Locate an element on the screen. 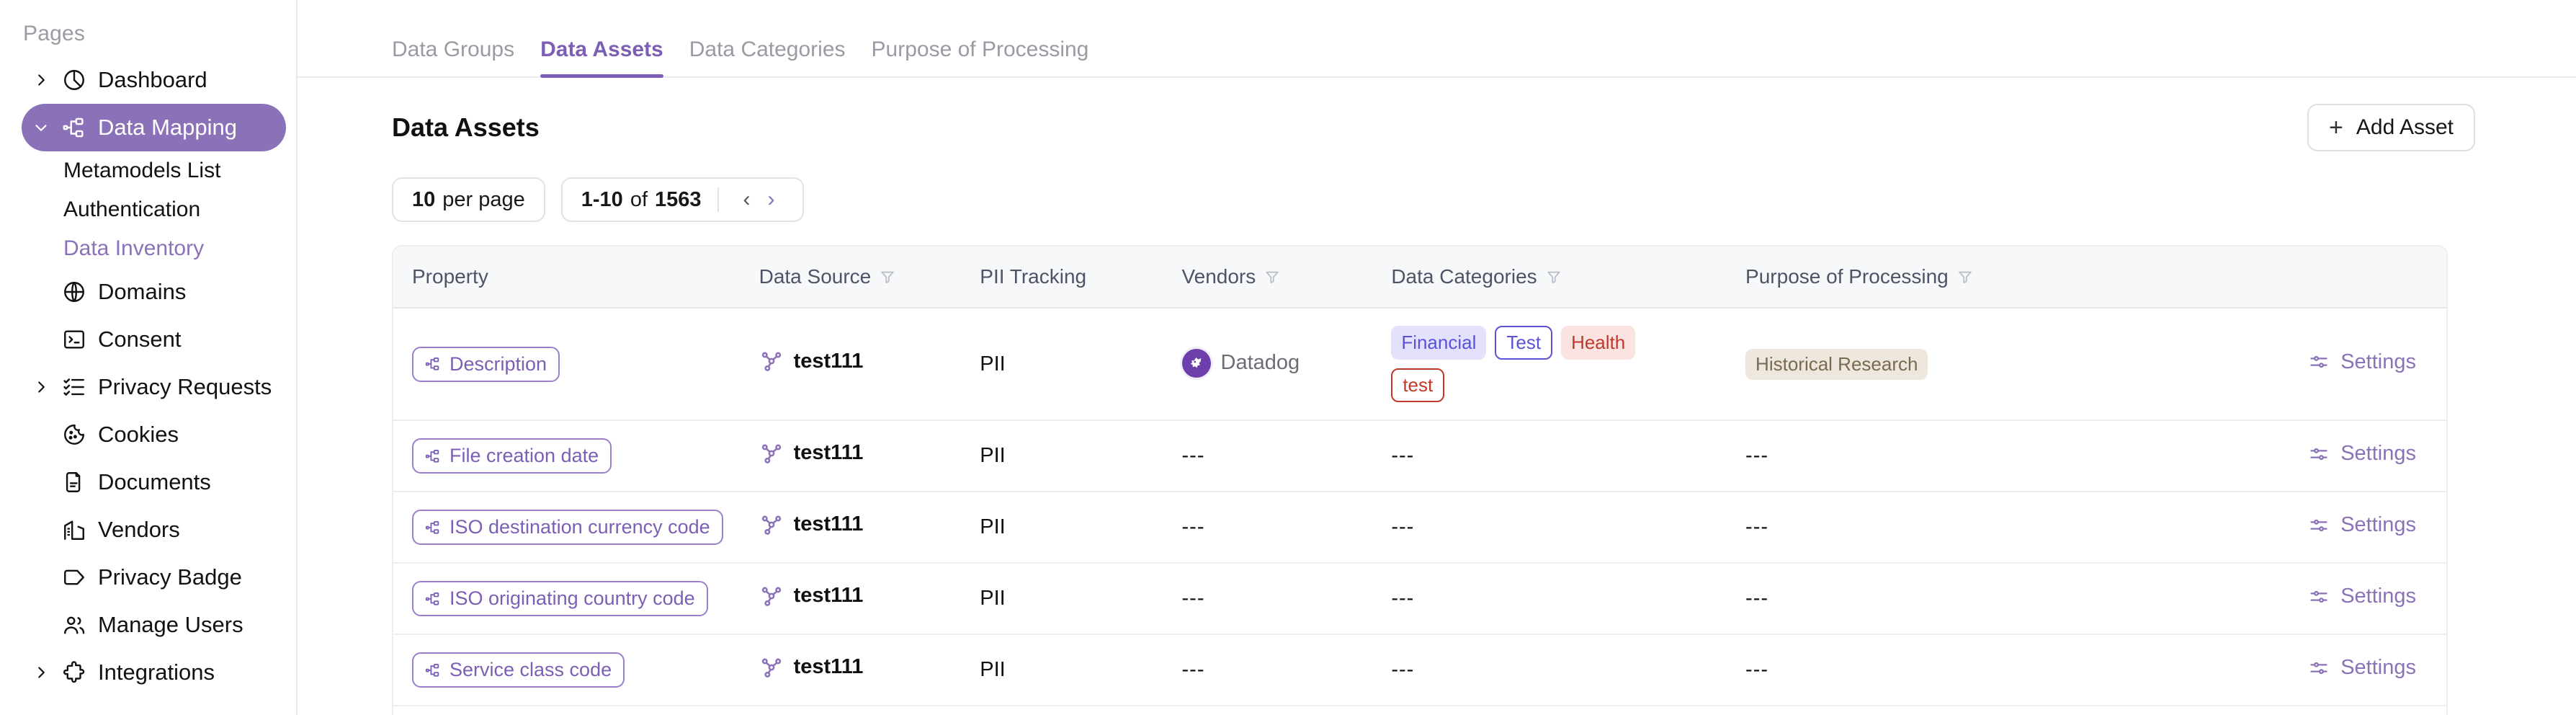 The width and height of the screenshot is (2576, 715). purpose-tag: Historical Research is located at coordinates (1836, 364).